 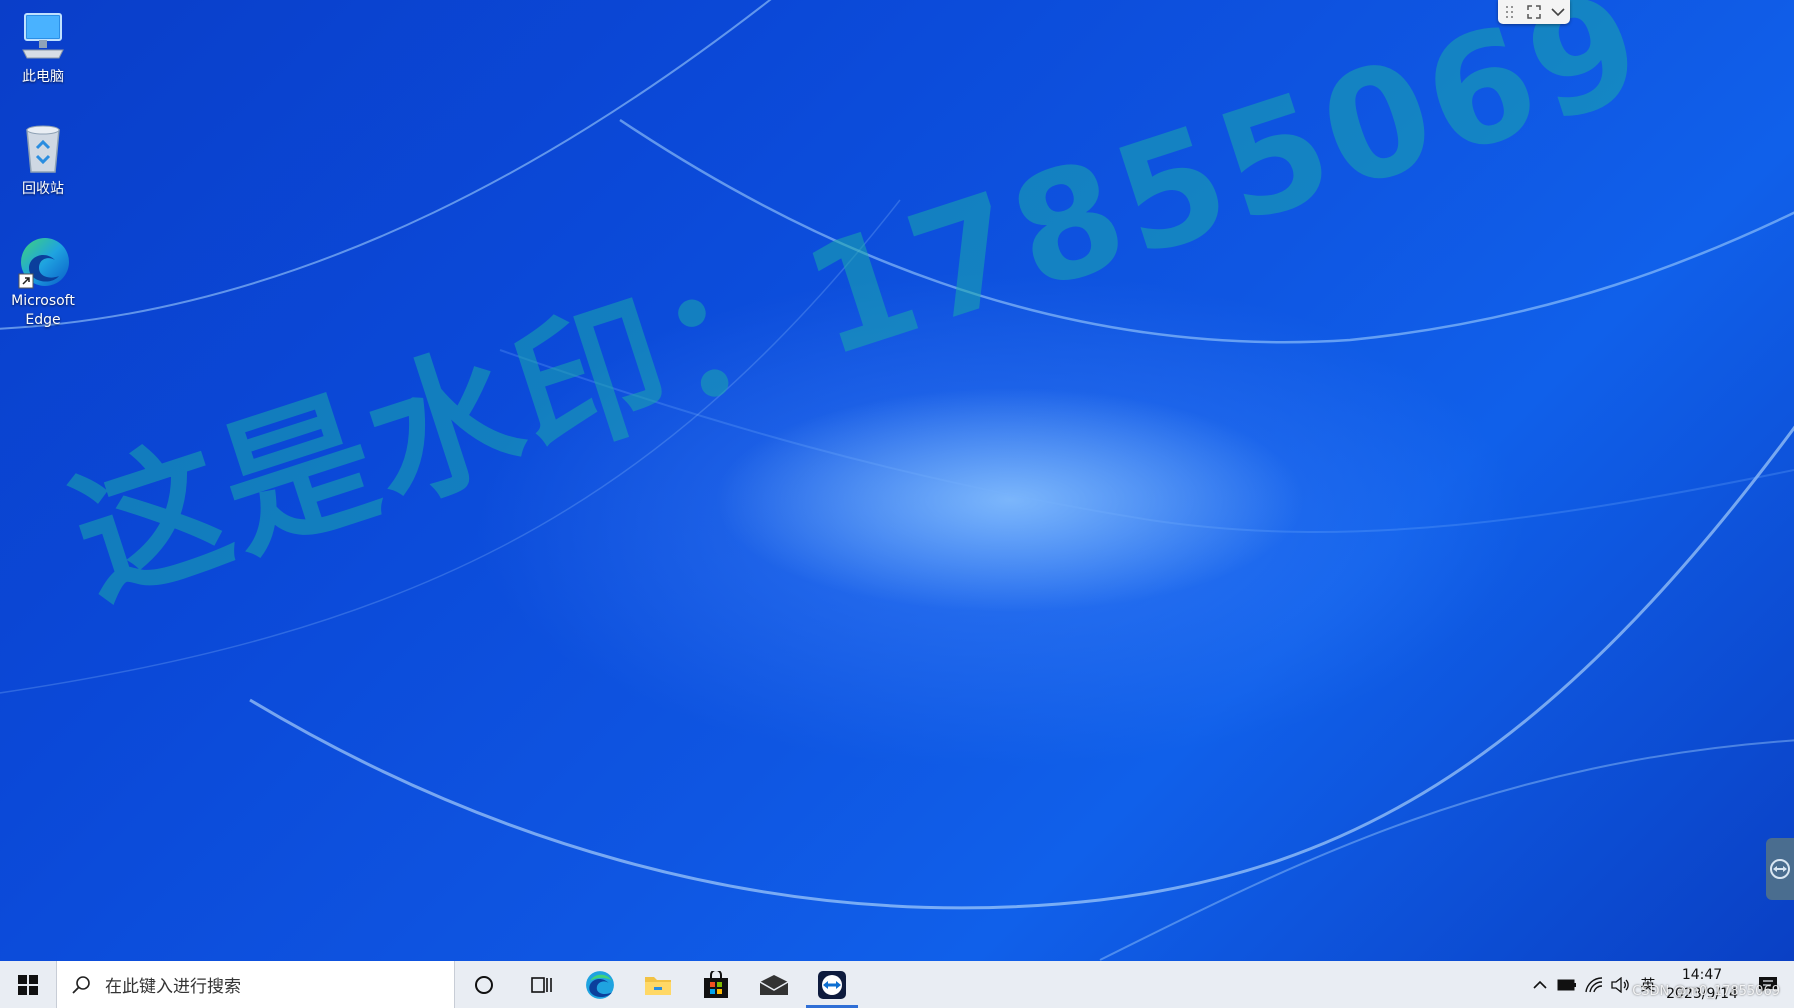 I want to click on desktop-icon-this-pc: 此电脑, so click(x=43, y=48).